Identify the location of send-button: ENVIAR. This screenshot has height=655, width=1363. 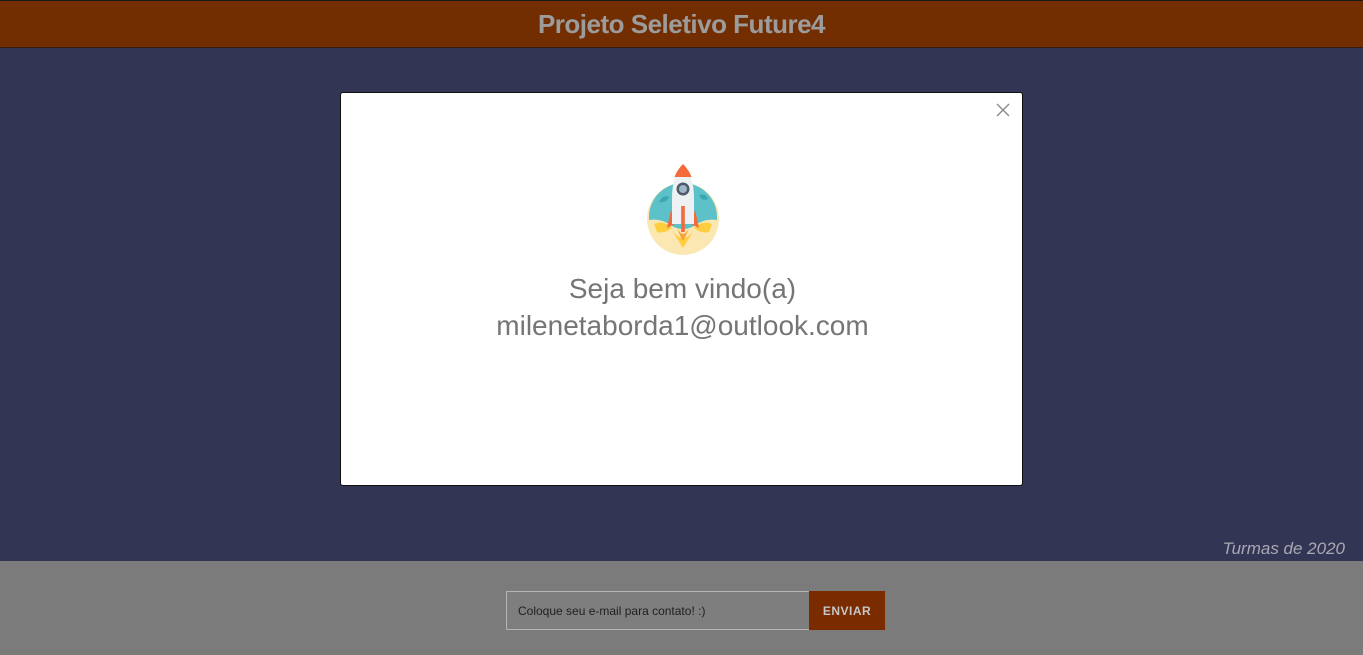
(847, 610).